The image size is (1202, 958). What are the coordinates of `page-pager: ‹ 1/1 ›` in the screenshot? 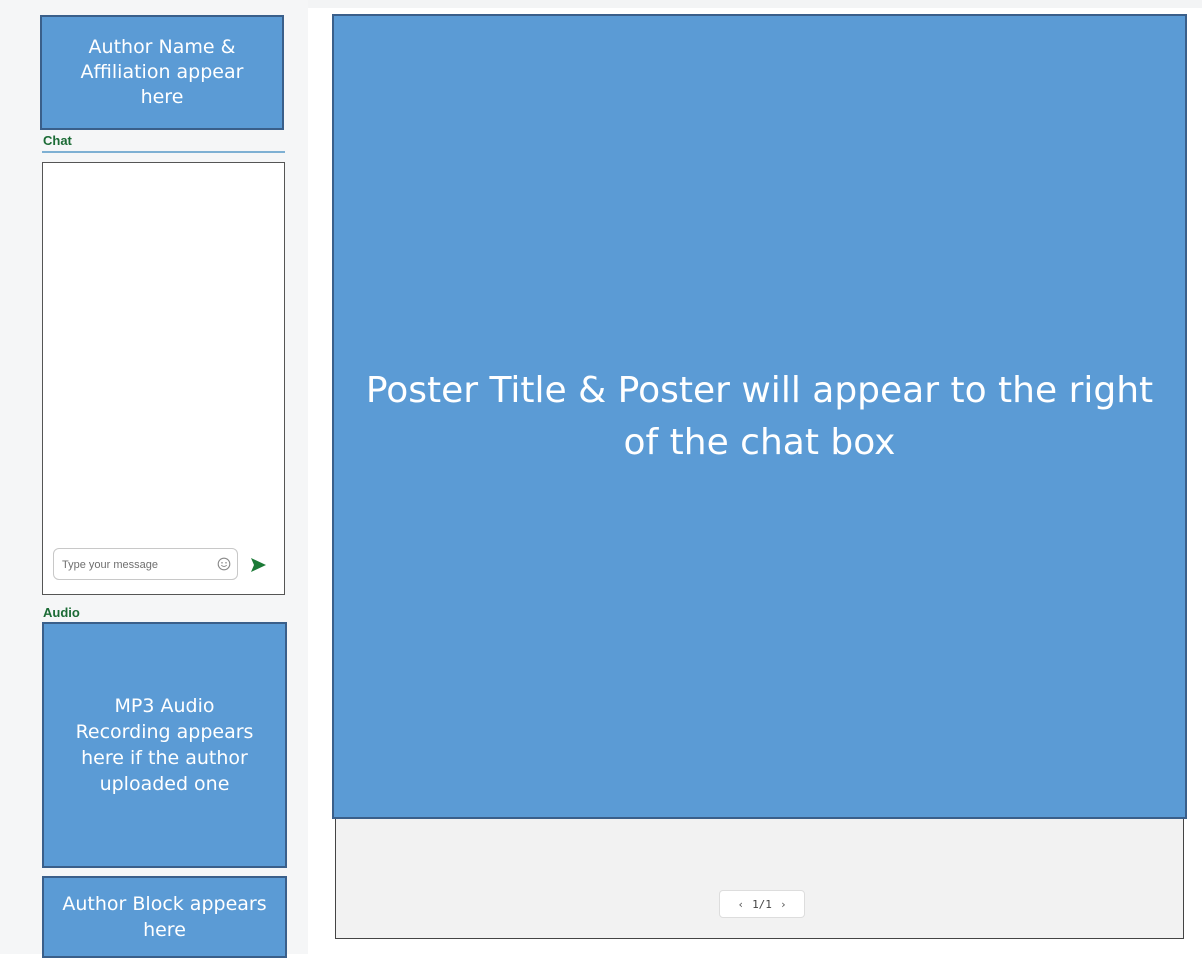 It's located at (762, 904).